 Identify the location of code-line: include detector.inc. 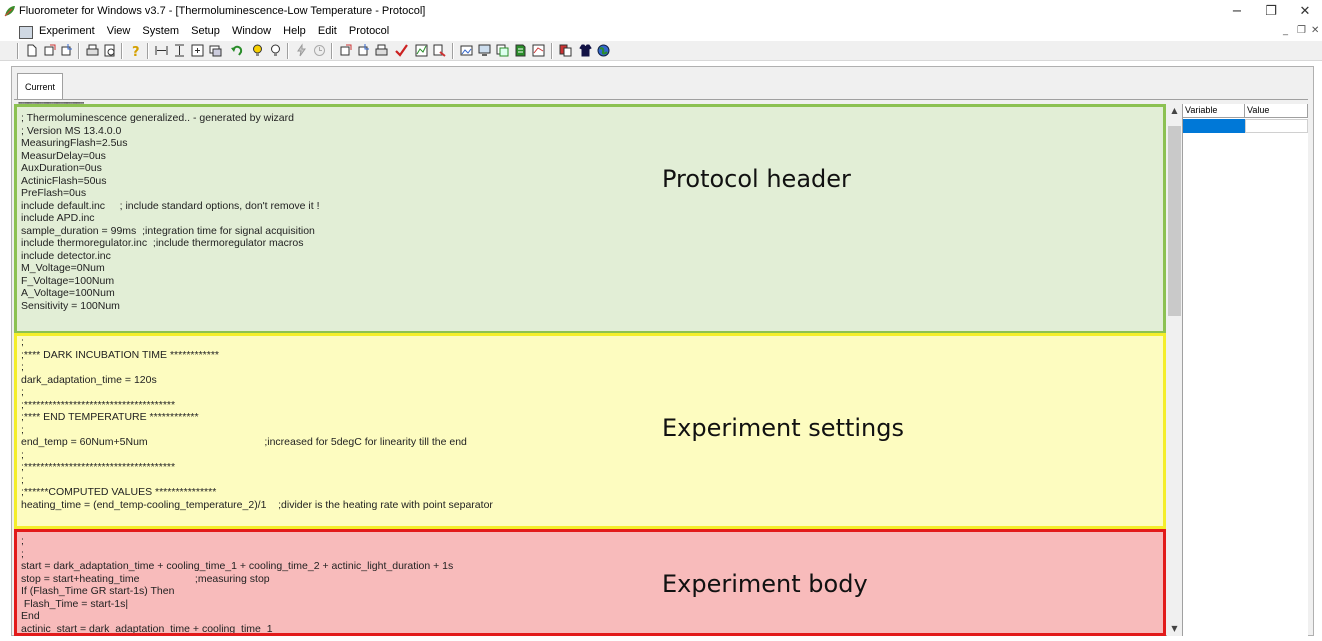
(170, 256).